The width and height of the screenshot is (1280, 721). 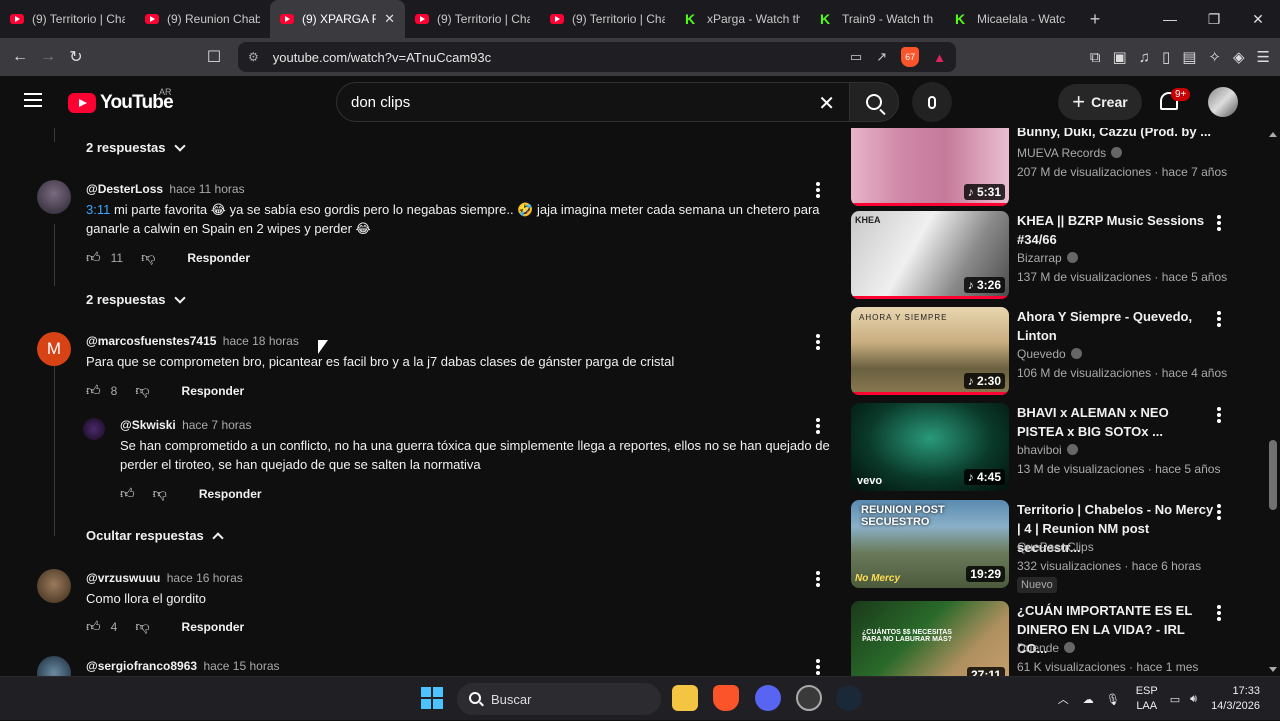 I want to click on cast-icon: ▭, so click(x=856, y=57).